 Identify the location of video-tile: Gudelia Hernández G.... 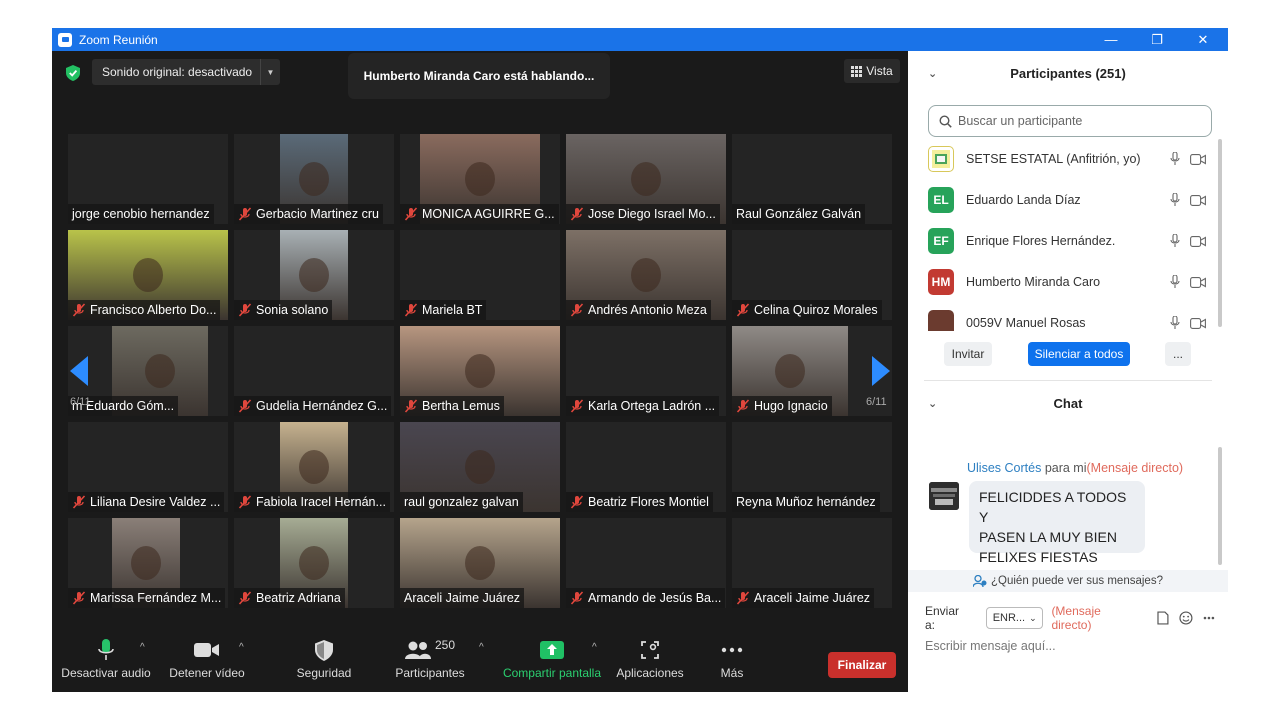
(314, 371).